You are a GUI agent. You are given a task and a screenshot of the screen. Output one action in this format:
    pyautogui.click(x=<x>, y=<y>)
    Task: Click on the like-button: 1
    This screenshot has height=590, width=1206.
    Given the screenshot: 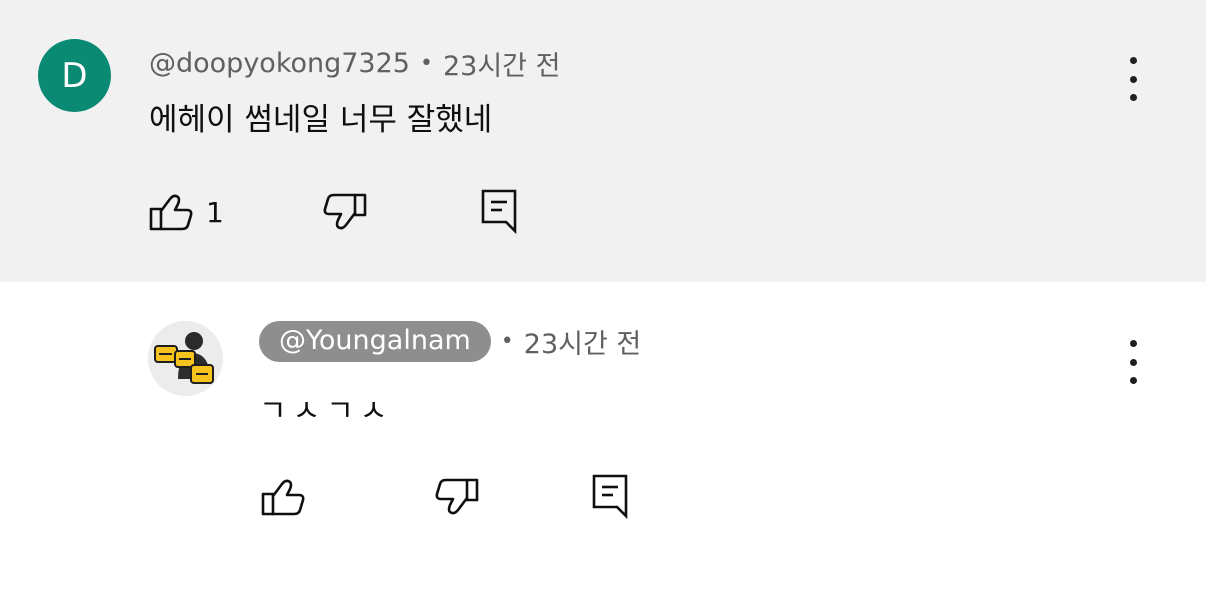 What is the action you would take?
    pyautogui.click(x=186, y=212)
    